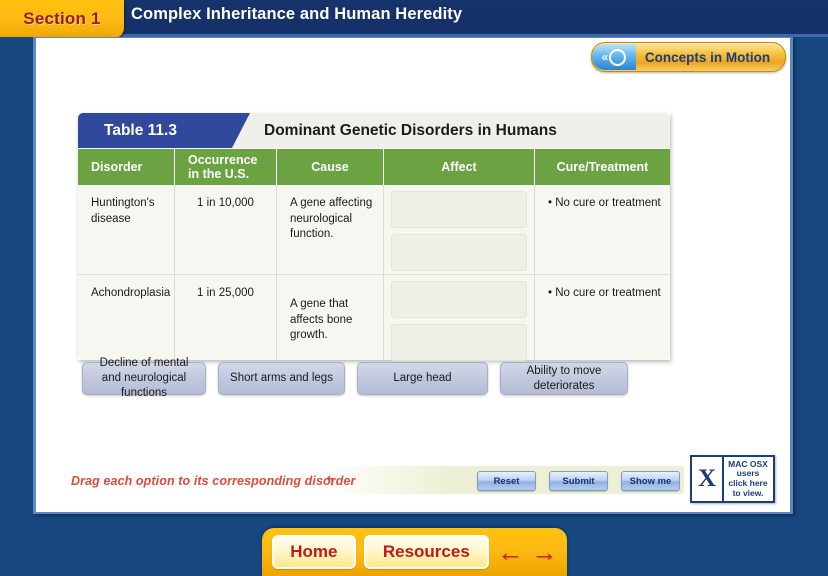 This screenshot has height=576, width=828. I want to click on concepts-in-motion-label: Concepts in Motion, so click(707, 57).